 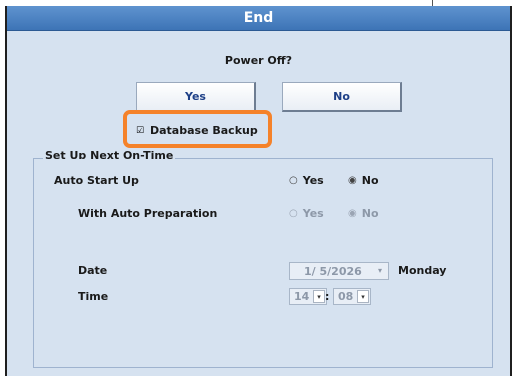 I want to click on auto-preparation-no-label: No, so click(x=370, y=213).